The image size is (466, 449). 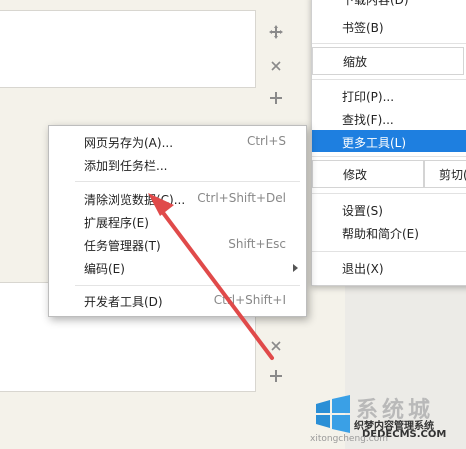 I want to click on annotation-arrow-icon, so click(x=211, y=276).